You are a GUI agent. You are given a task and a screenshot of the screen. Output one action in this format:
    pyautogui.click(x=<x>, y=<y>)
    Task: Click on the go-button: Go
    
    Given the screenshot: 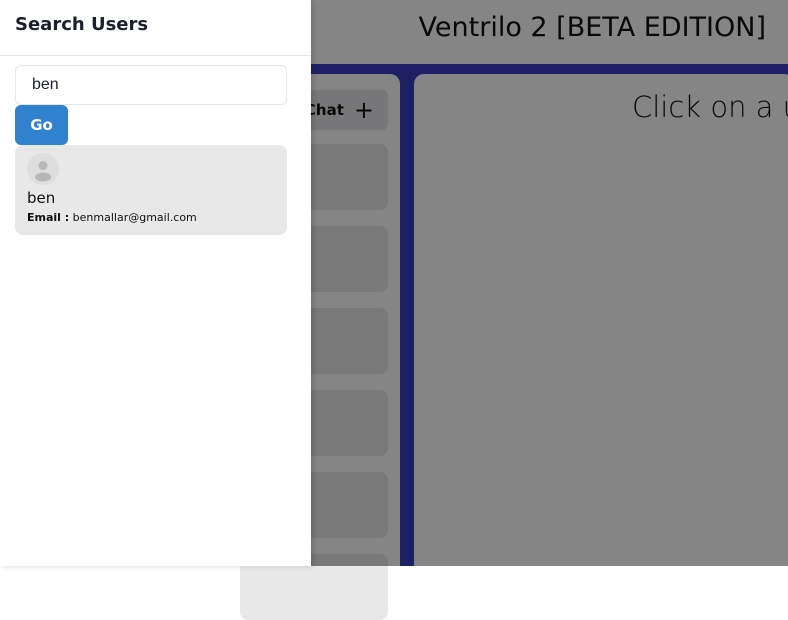 What is the action you would take?
    pyautogui.click(x=41, y=125)
    